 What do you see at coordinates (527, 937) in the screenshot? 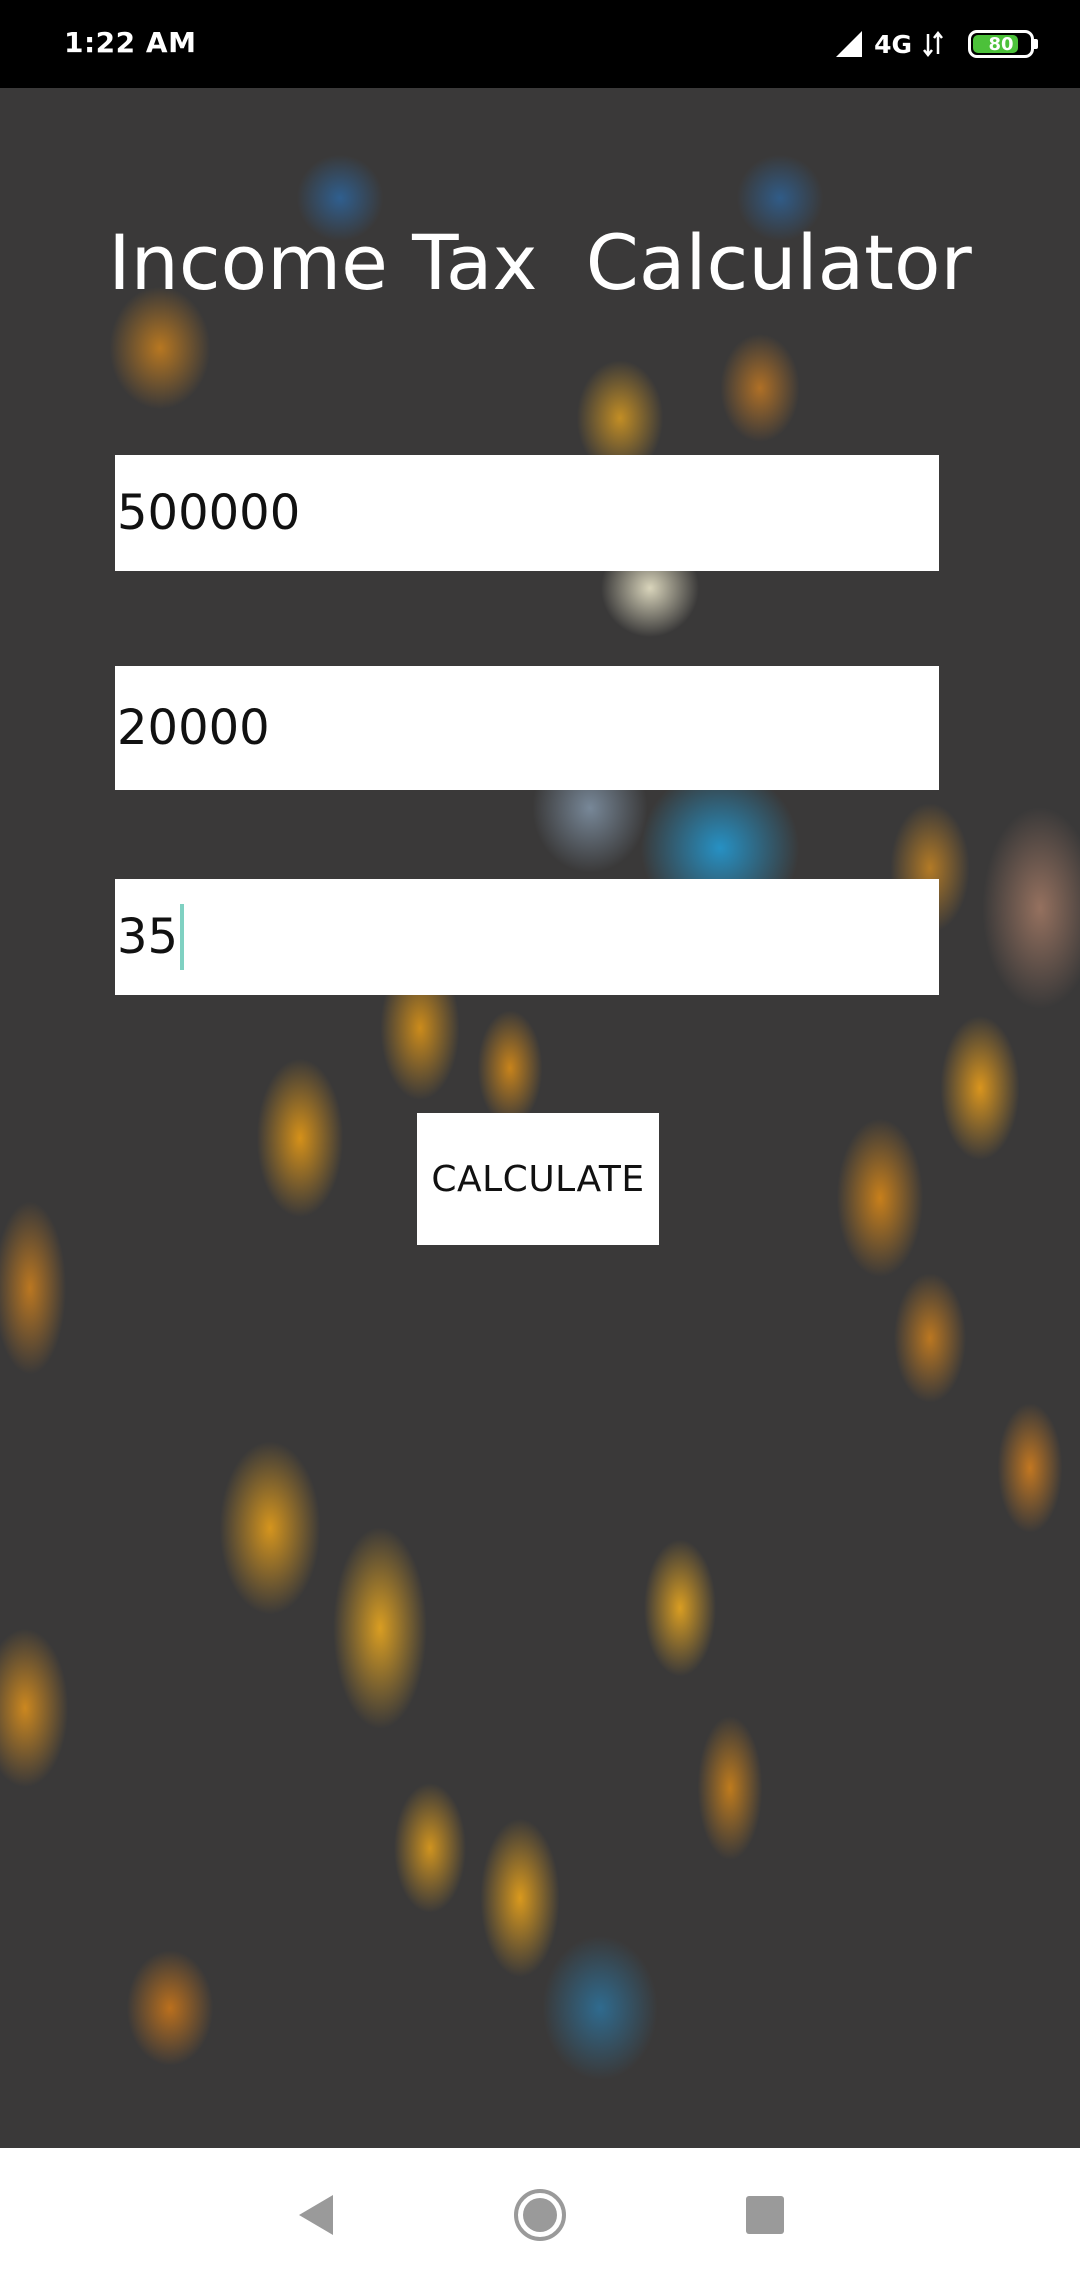
I see `age-input: 35` at bounding box center [527, 937].